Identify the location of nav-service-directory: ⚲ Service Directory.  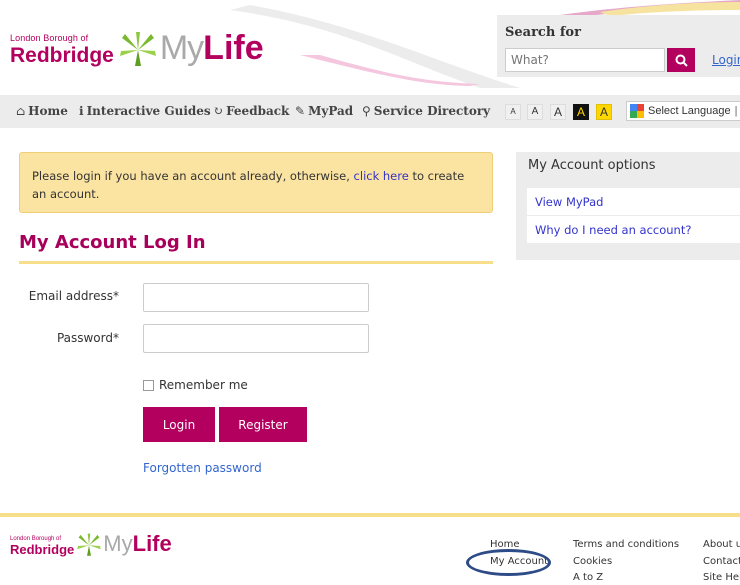
(426, 111).